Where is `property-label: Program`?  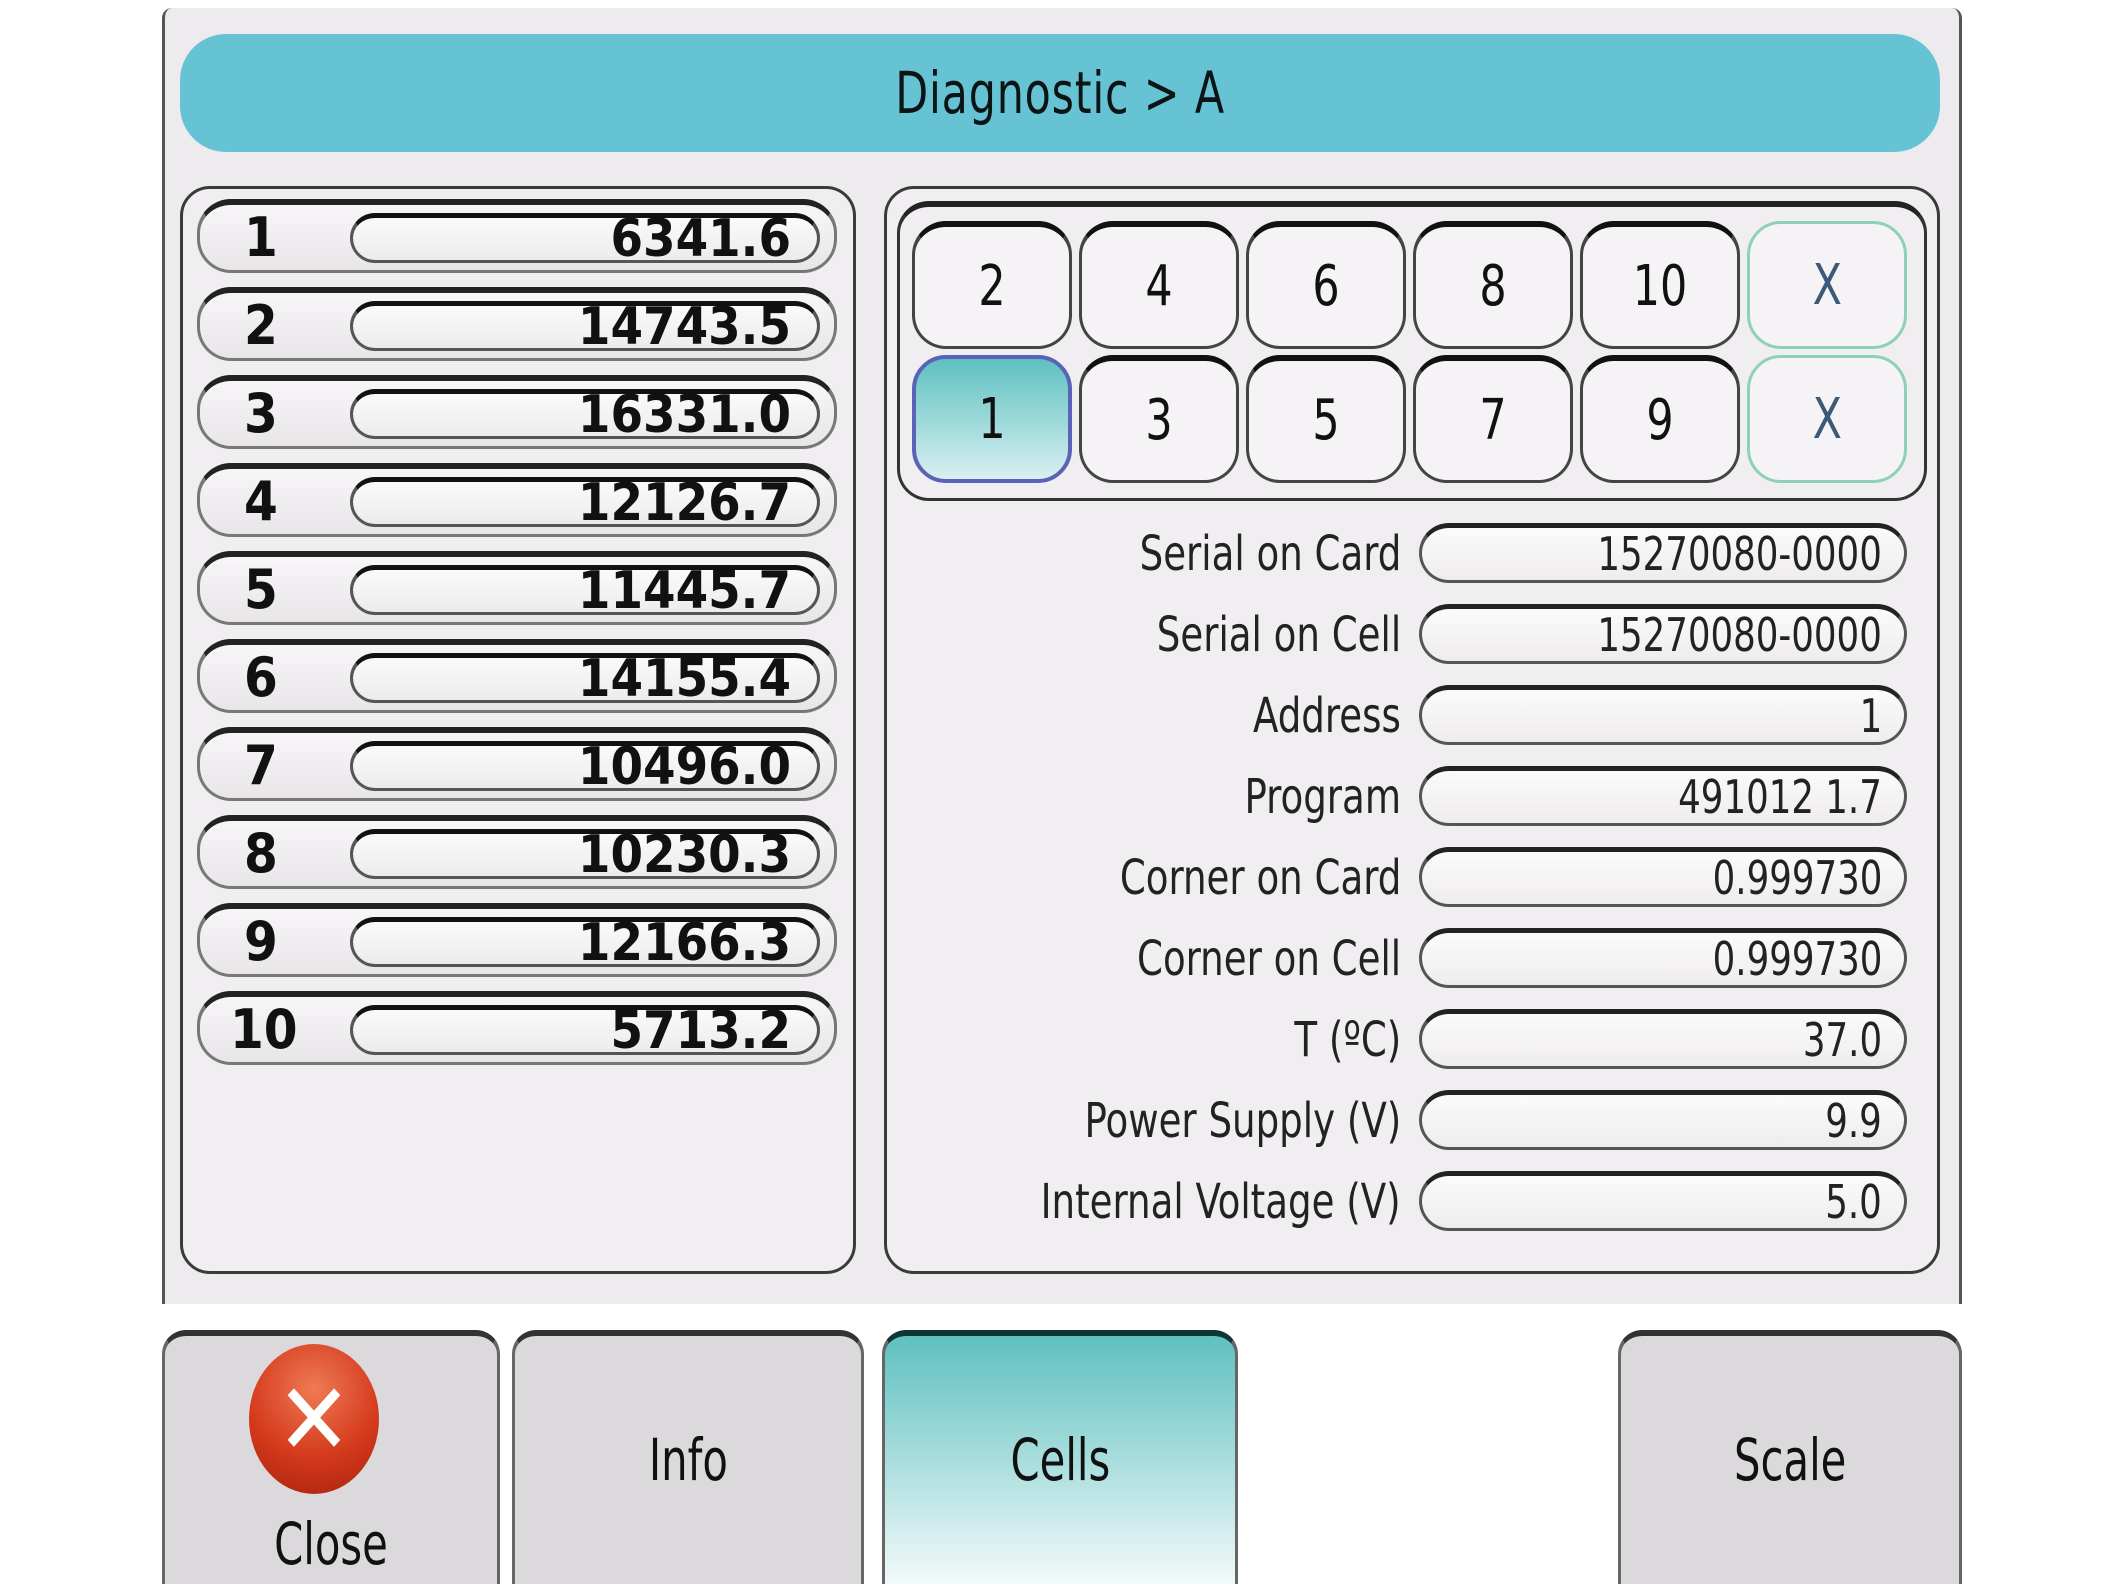 property-label: Program is located at coordinates (1322, 797).